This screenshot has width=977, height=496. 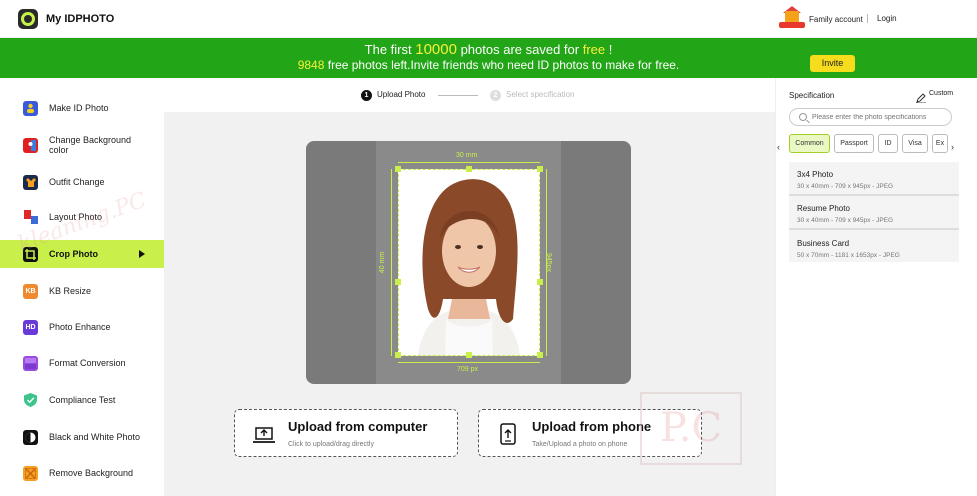 I want to click on crop-handle-right, so click(x=540, y=282).